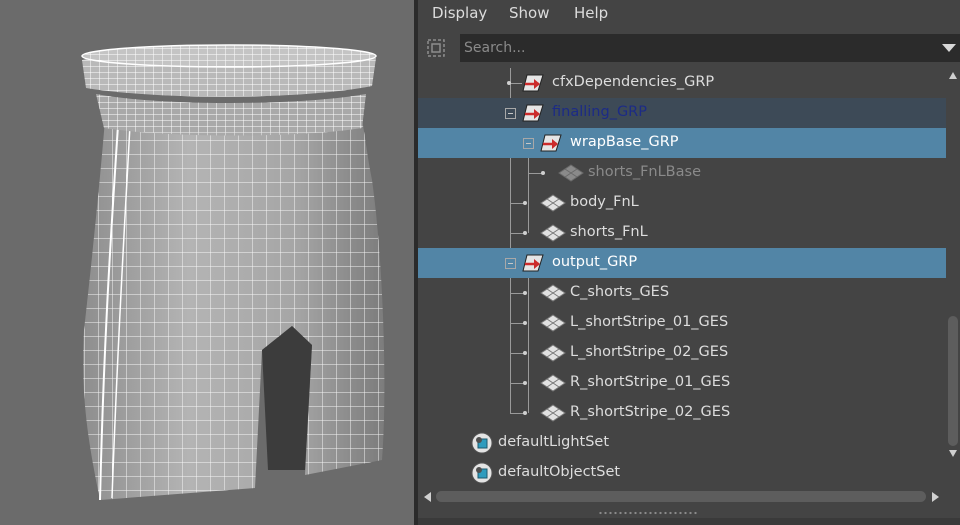  I want to click on tree-row: cfxDependencies_GRP, so click(682, 83).